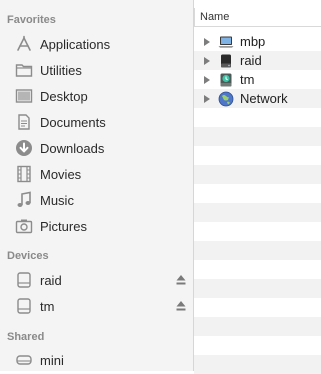 This screenshot has width=321, height=374. Describe the element at coordinates (96, 280) in the screenshot. I see `sidebar-item-raid: raid` at that location.